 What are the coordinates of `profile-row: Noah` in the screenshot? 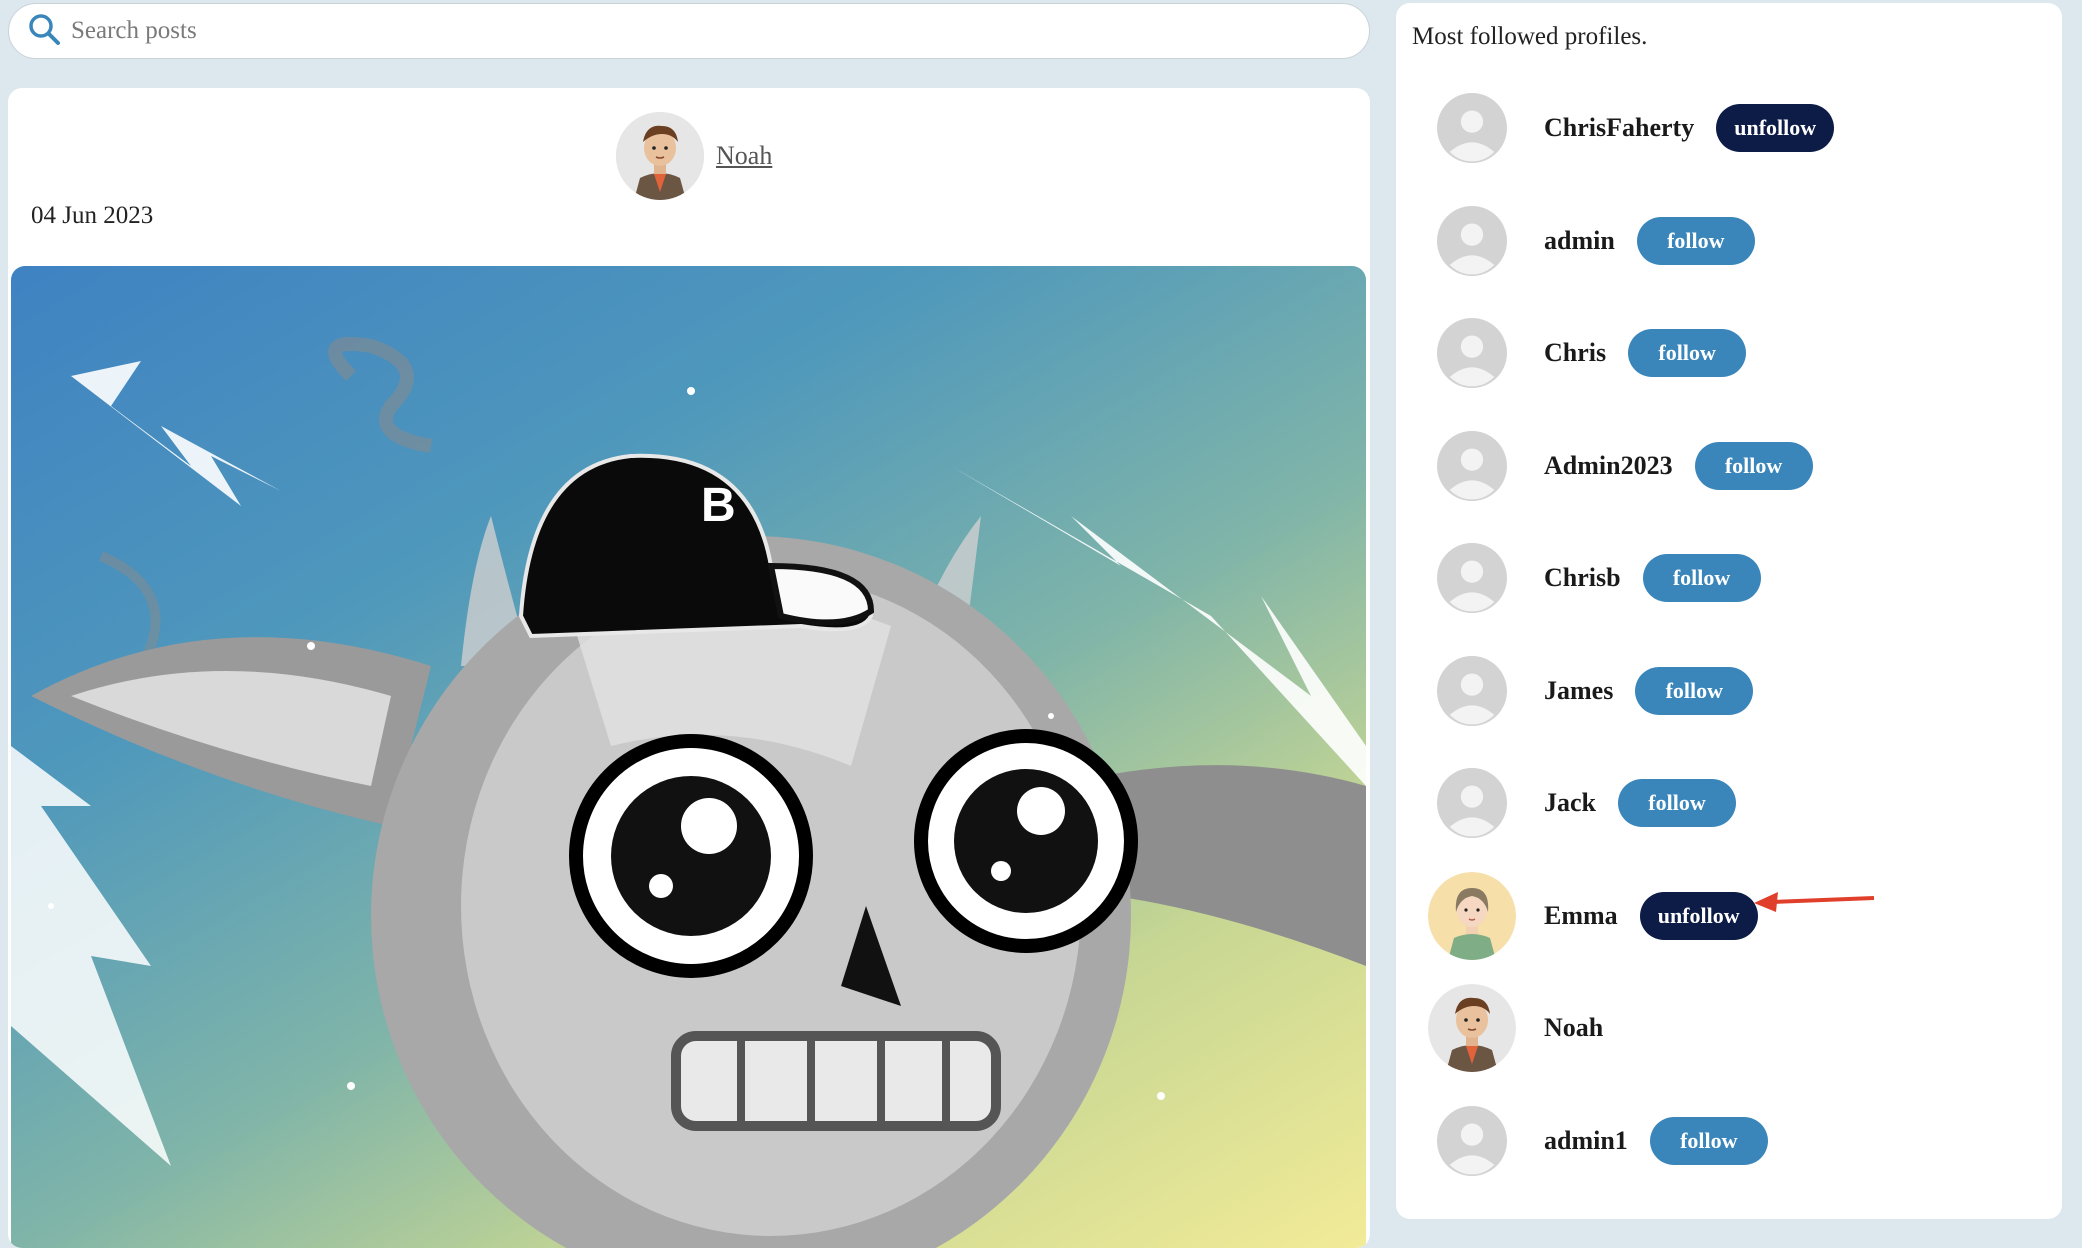 It's located at (1515, 1028).